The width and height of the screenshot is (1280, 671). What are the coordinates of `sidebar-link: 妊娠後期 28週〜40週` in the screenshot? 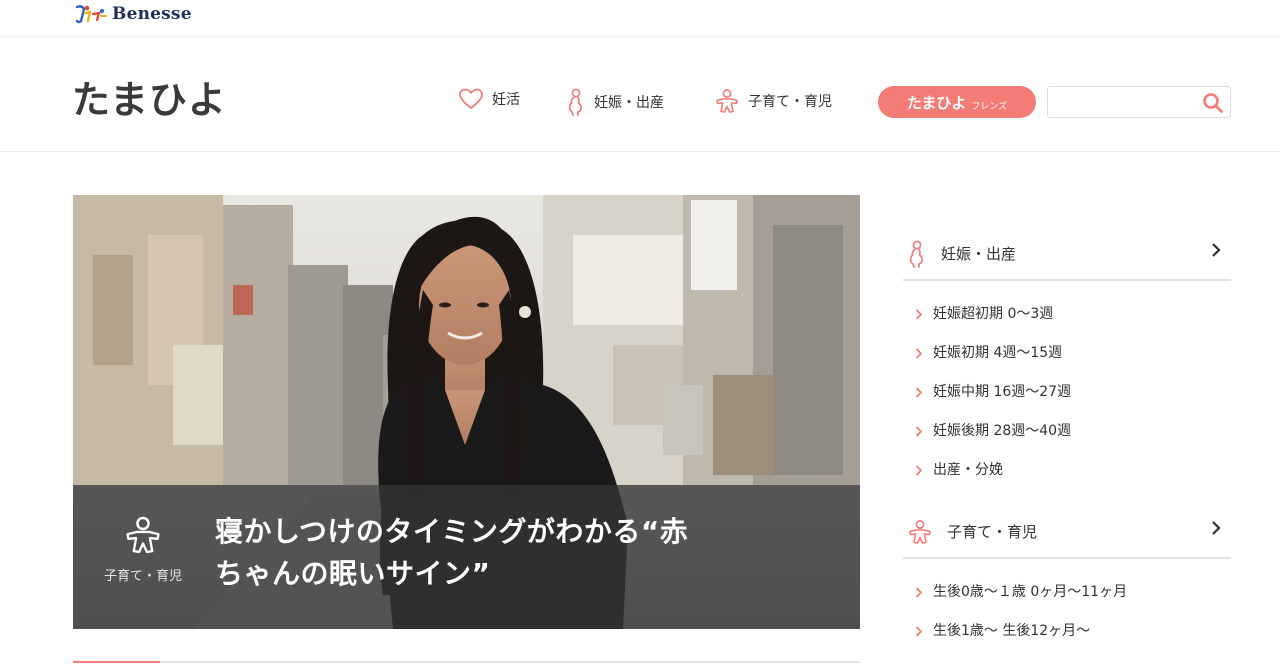 It's located at (1067, 431).